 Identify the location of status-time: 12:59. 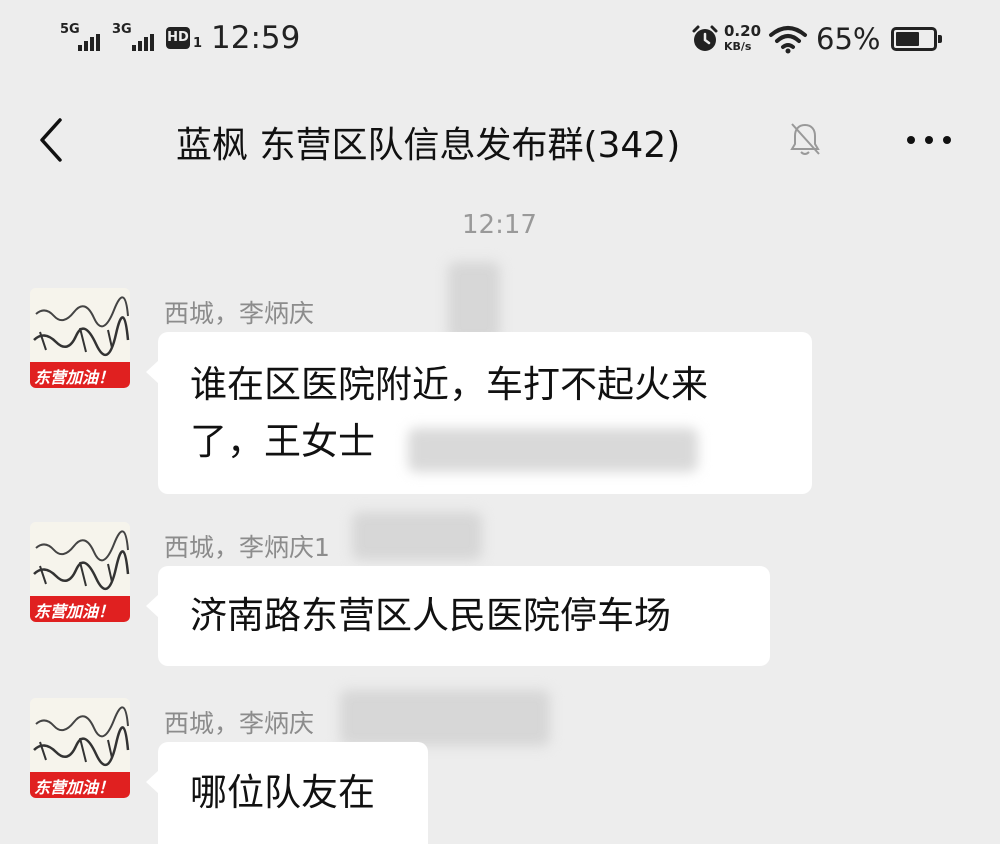
(256, 38).